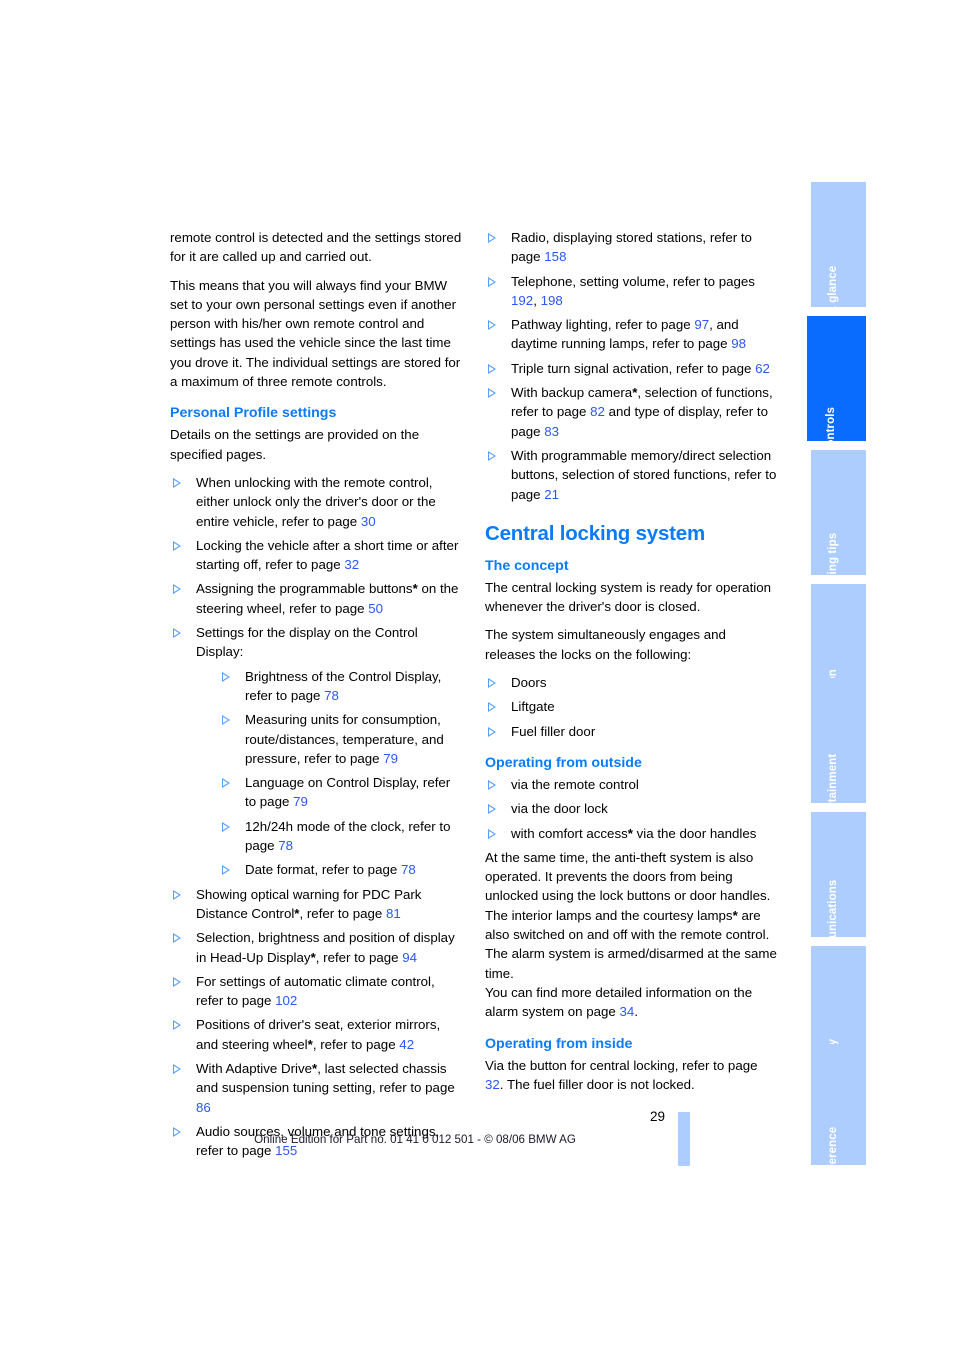  Describe the element at coordinates (575, 784) in the screenshot. I see `list-item-text: via the remote control` at that location.